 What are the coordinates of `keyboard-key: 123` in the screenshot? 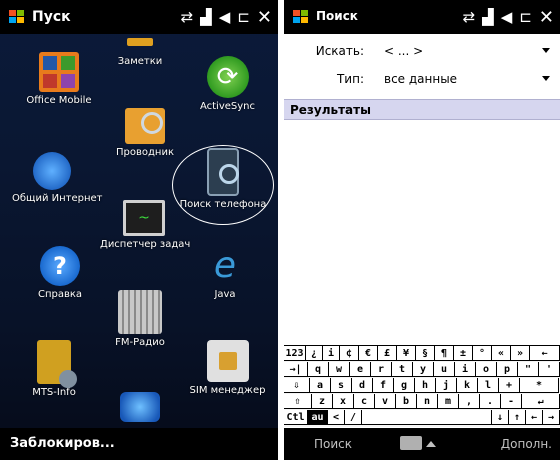 It's located at (295, 353).